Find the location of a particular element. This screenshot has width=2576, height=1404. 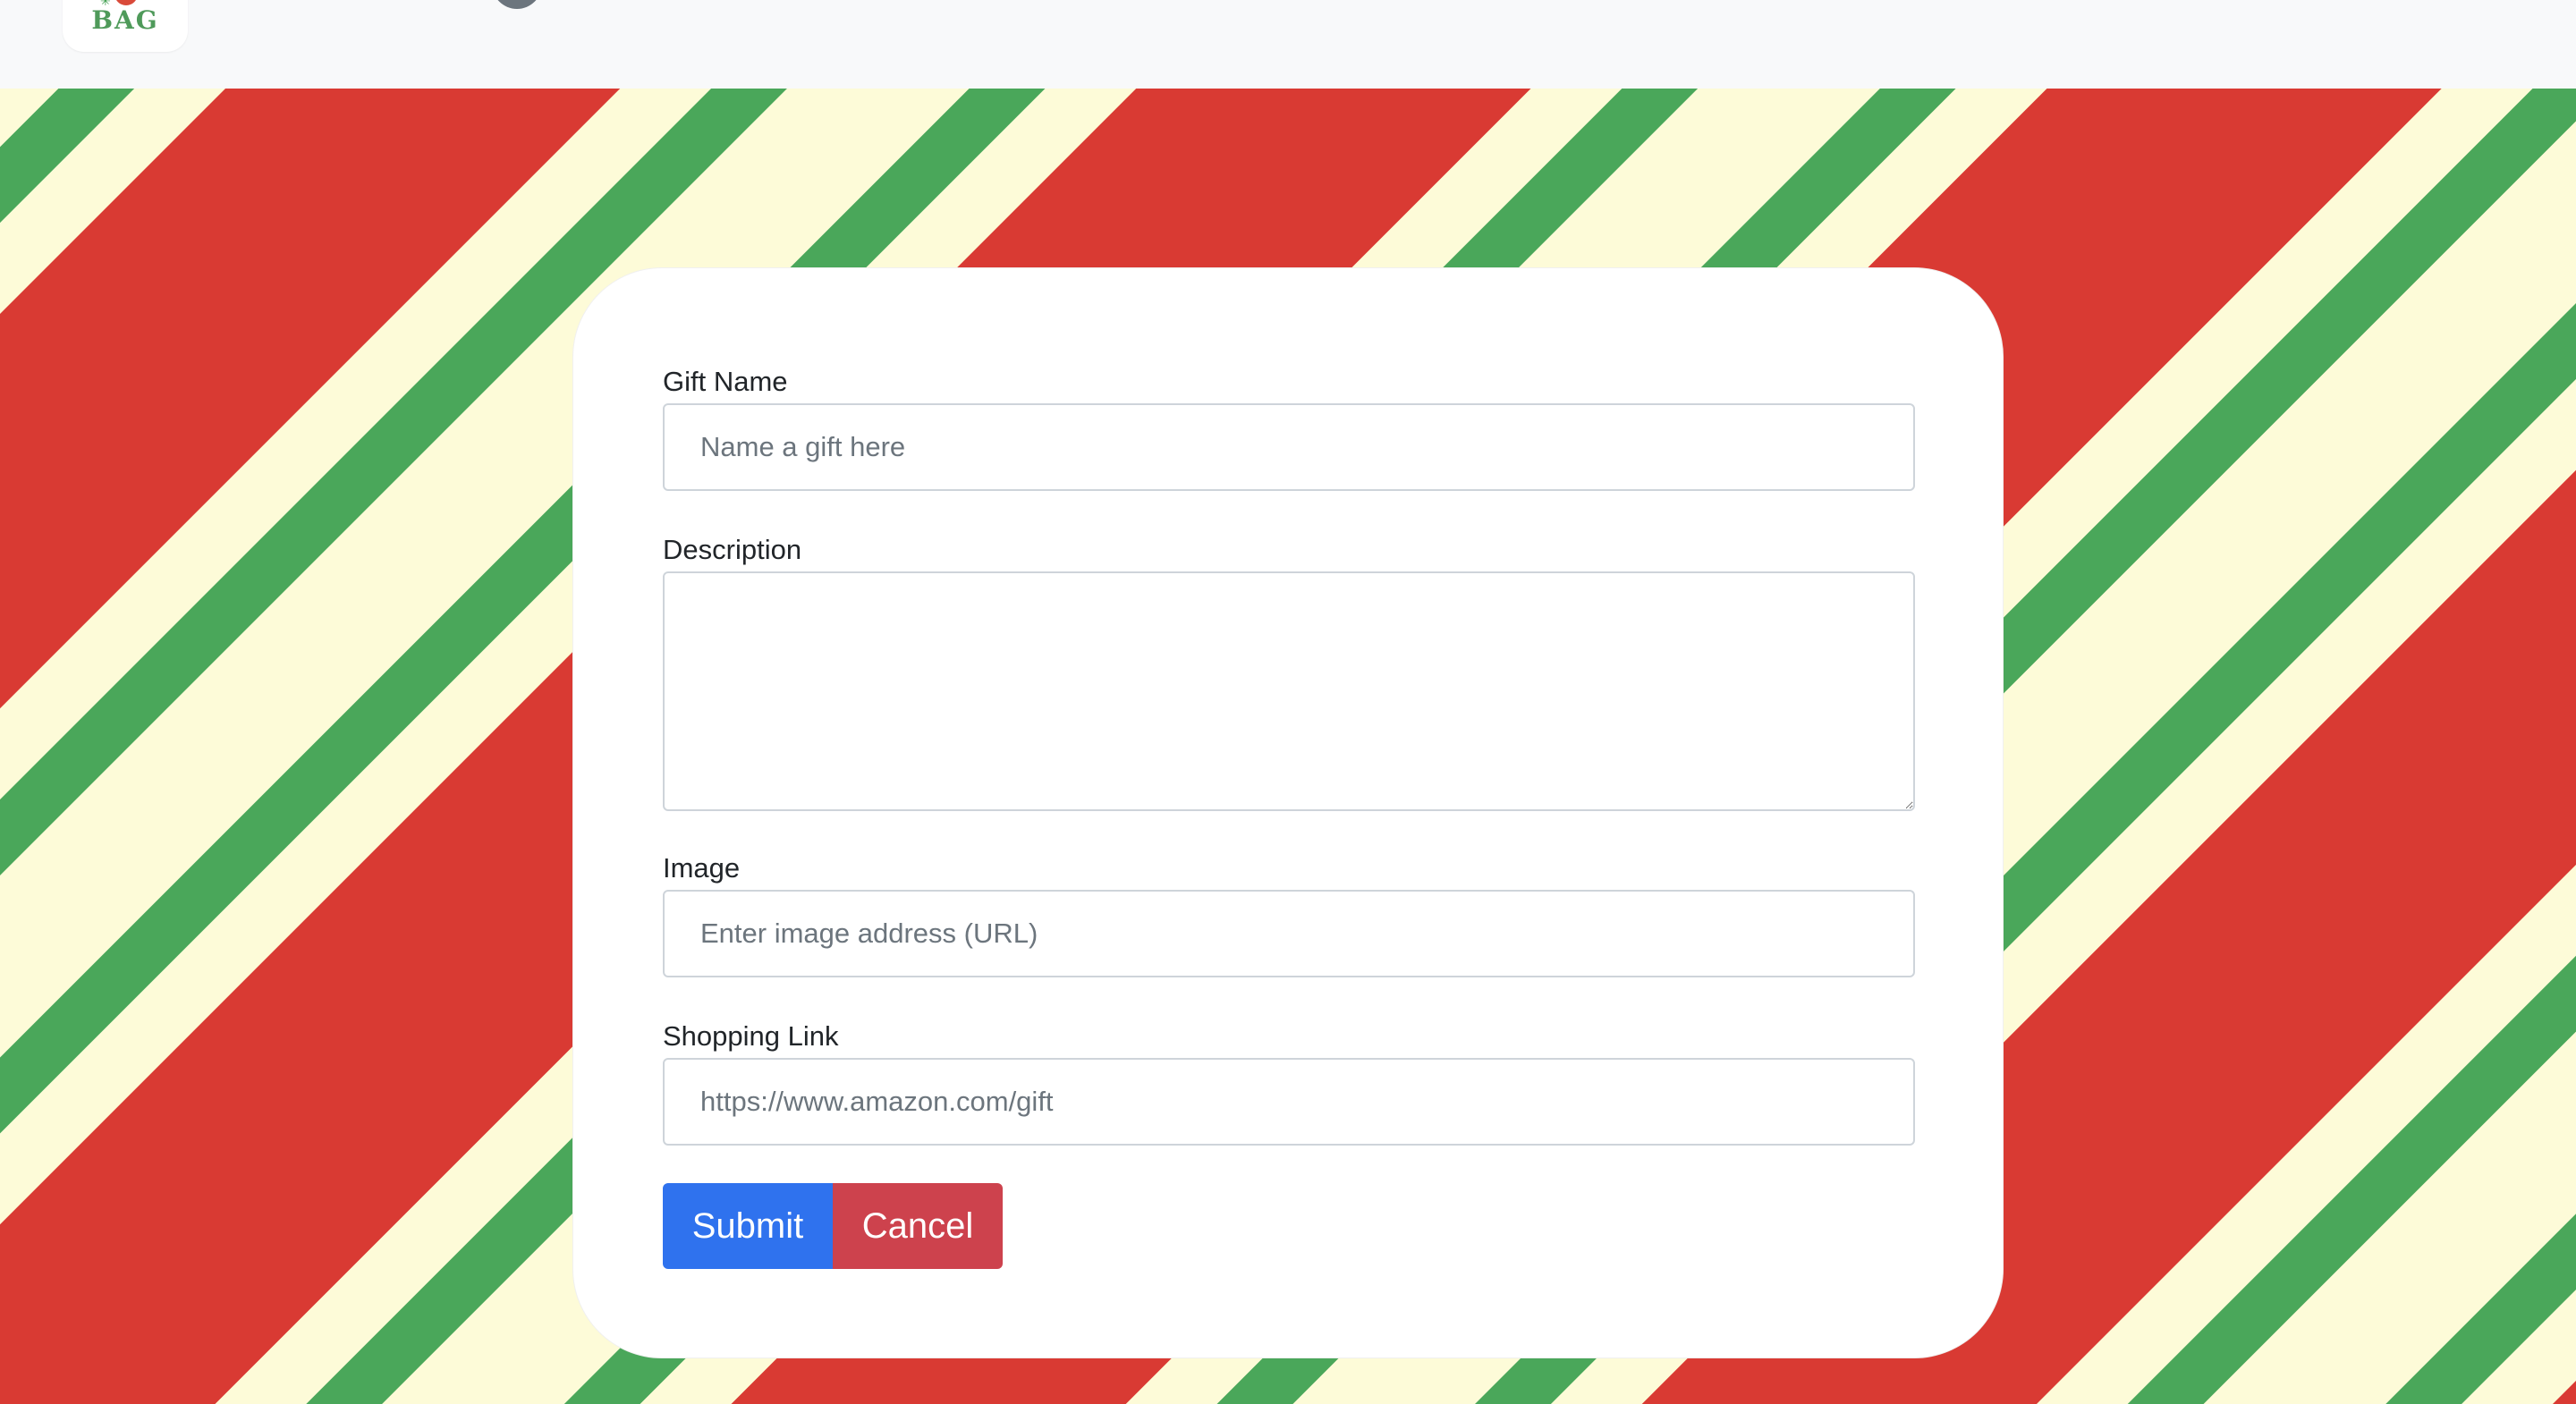

shopping-link-input is located at coordinates (1289, 1102).